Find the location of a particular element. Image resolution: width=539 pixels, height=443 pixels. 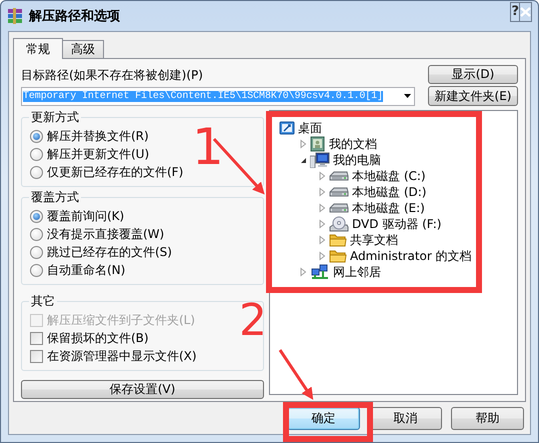

tree-item: DVD 驱动器 (F:) is located at coordinates (396, 224).